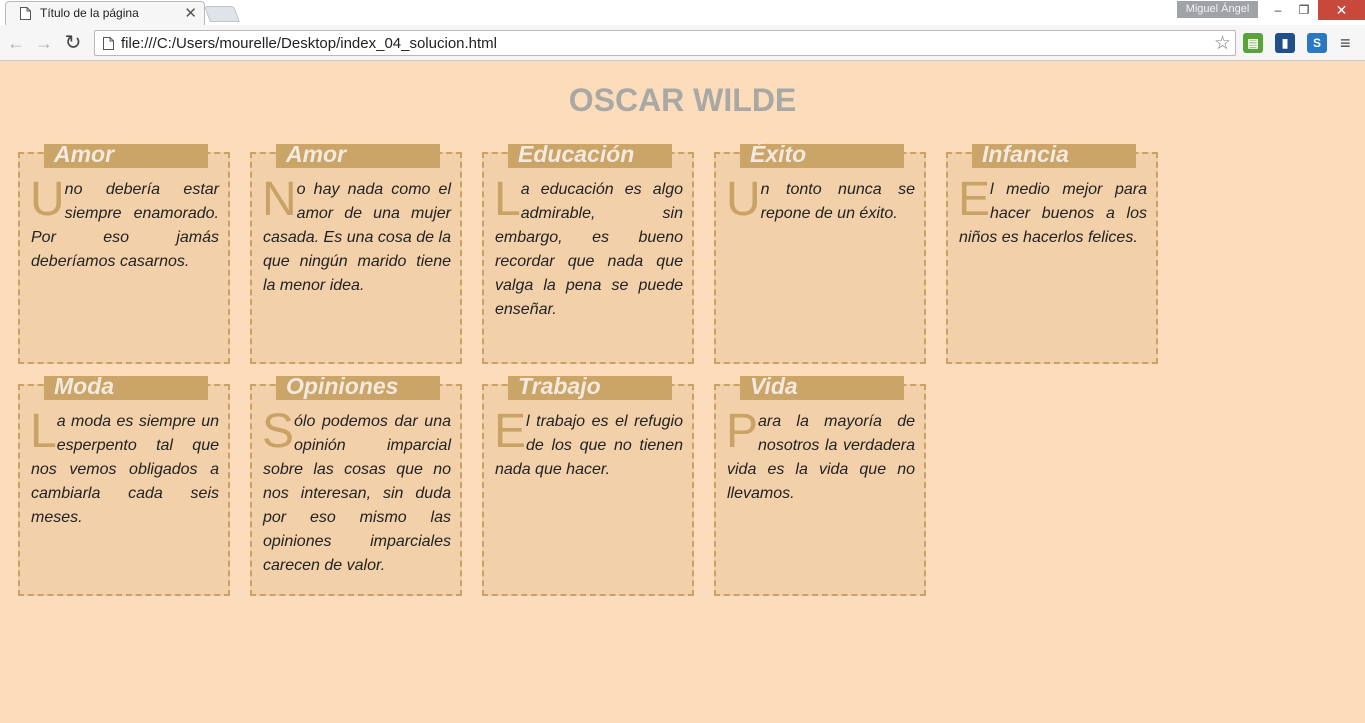  I want to click on new-tab-button, so click(222, 14).